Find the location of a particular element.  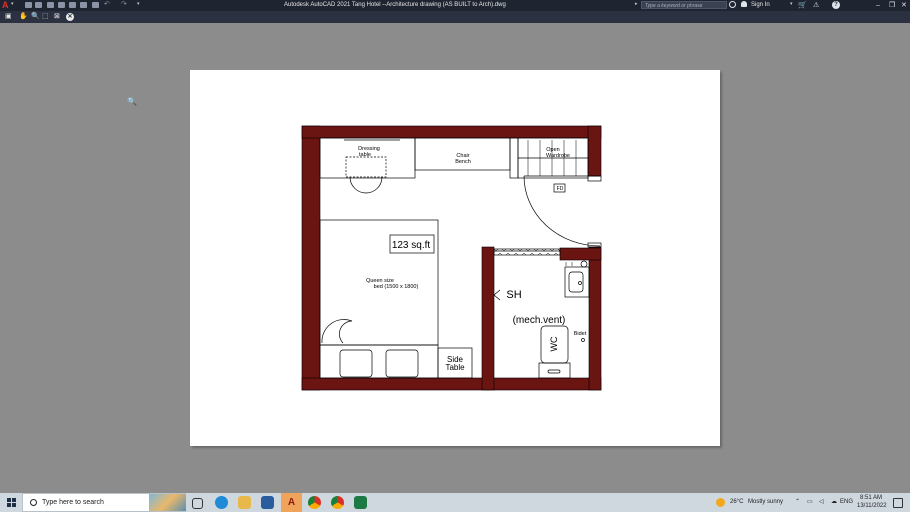

tray-chevron-icon: ⌃ is located at coordinates (797, 502).